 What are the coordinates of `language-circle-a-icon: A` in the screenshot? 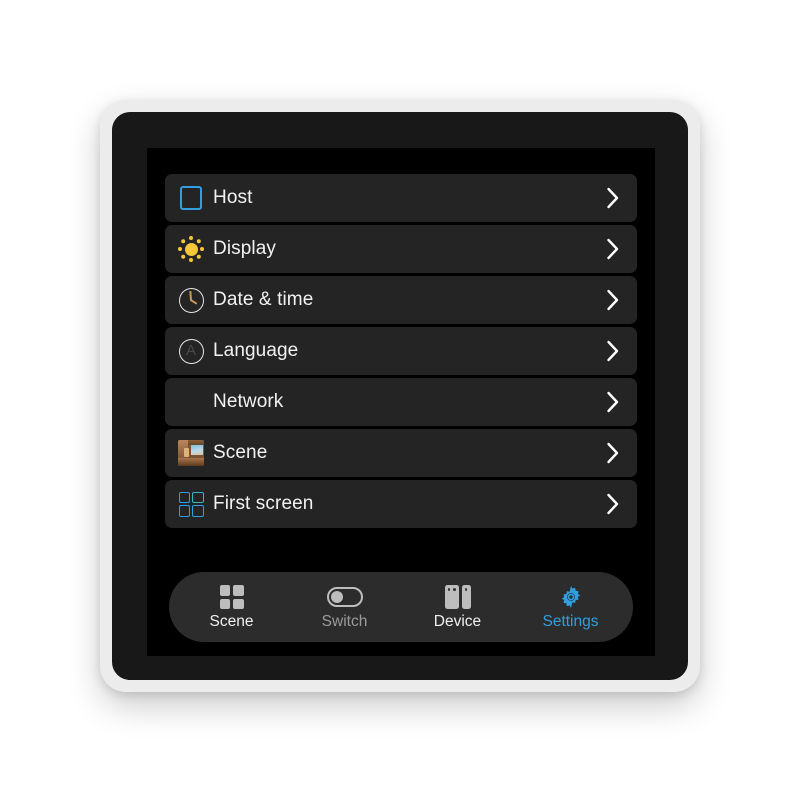 It's located at (191, 351).